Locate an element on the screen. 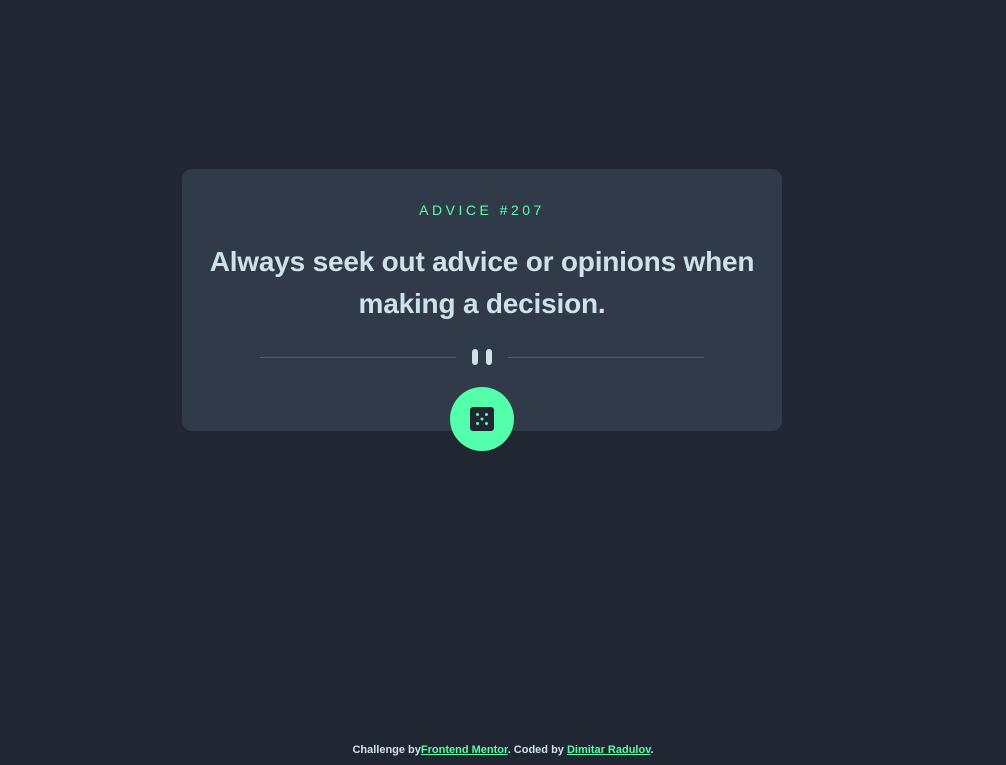 The image size is (1006, 765). pause-icon is located at coordinates (482, 357).